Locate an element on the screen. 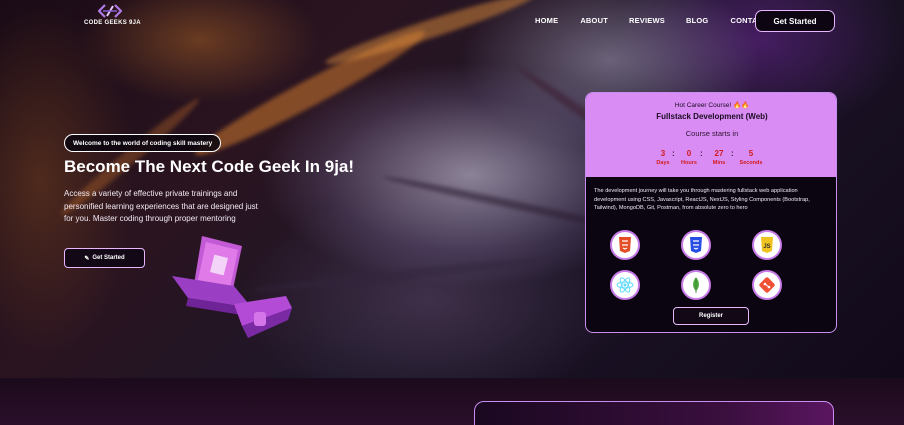 The image size is (904, 425). nav-link-blog: BLOG is located at coordinates (697, 20).